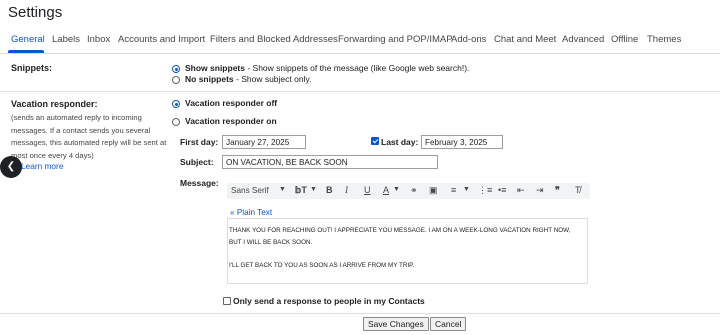 This screenshot has height=335, width=720. What do you see at coordinates (32, 68) in the screenshot?
I see `snippets-label: Snippets:` at bounding box center [32, 68].